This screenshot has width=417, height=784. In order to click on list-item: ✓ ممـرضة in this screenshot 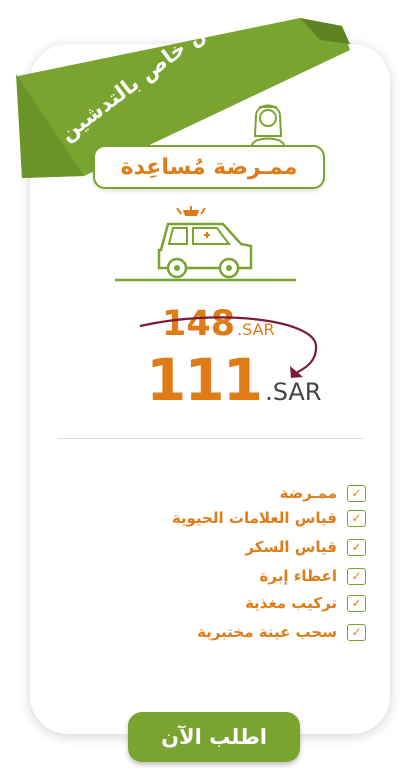, I will do `click(323, 493)`.